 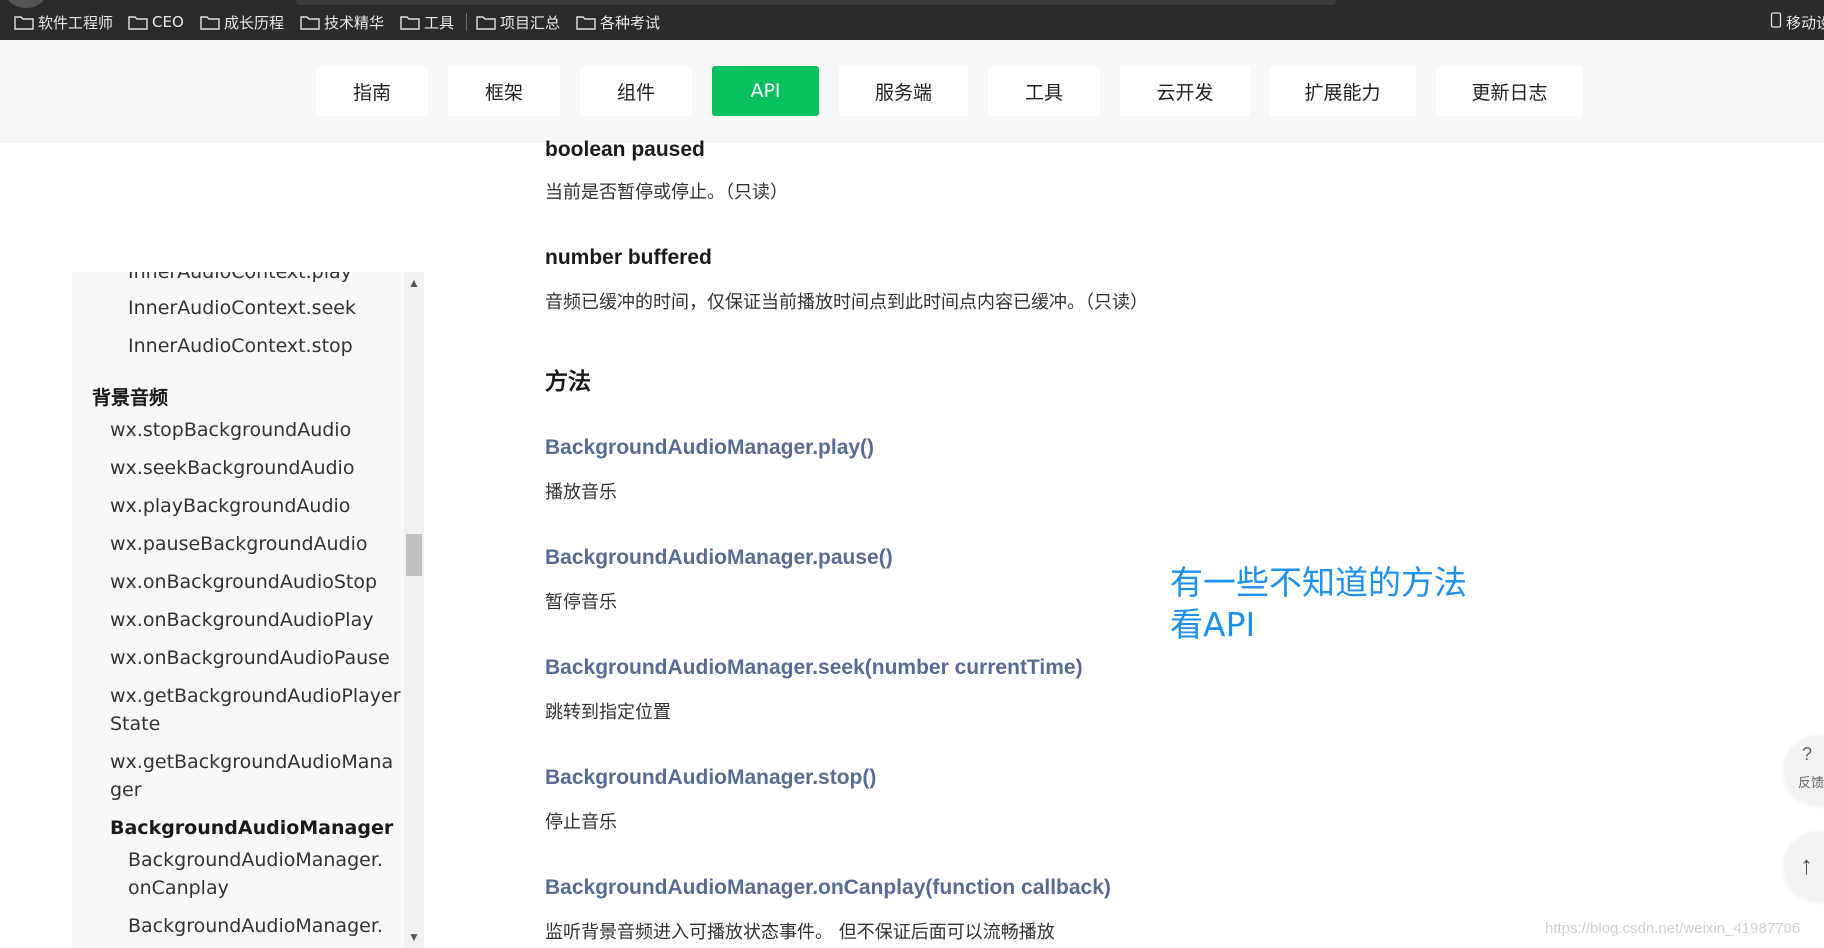 I want to click on bookmark-label: 工具, so click(x=439, y=22).